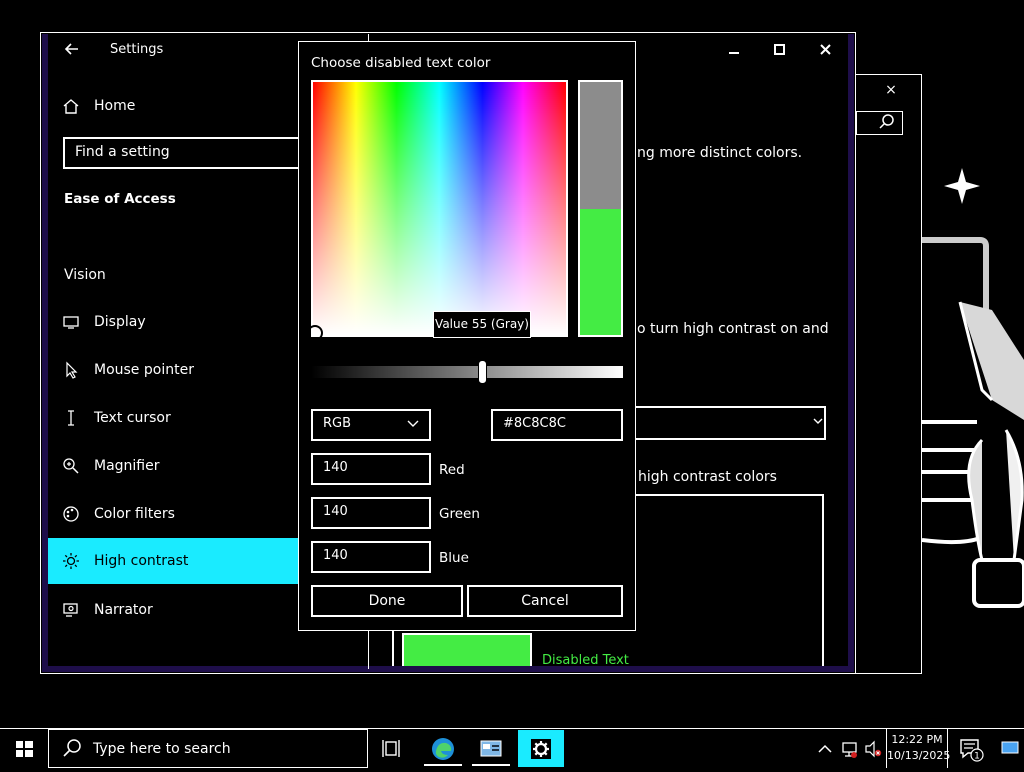 This screenshot has height=772, width=1024. What do you see at coordinates (71, 322) in the screenshot?
I see `monitor-icon` at bounding box center [71, 322].